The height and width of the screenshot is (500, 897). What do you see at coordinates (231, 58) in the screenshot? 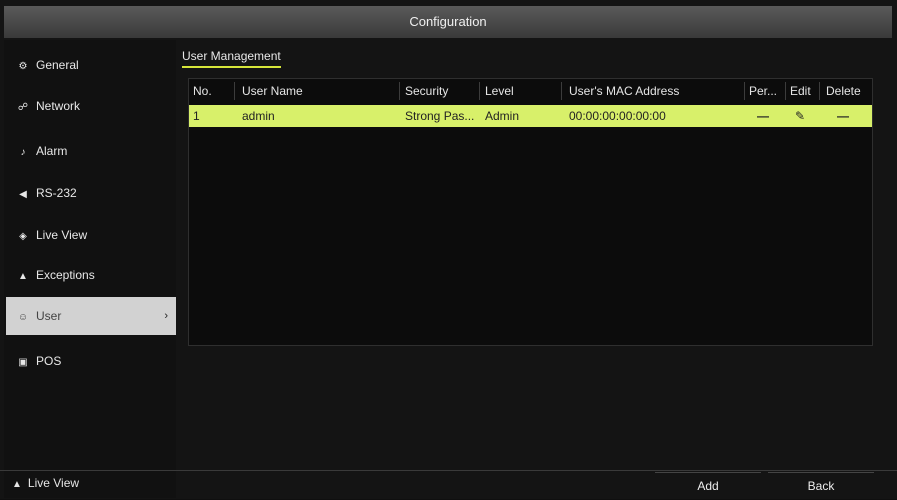
I see `tab-user-management: User Management` at bounding box center [231, 58].